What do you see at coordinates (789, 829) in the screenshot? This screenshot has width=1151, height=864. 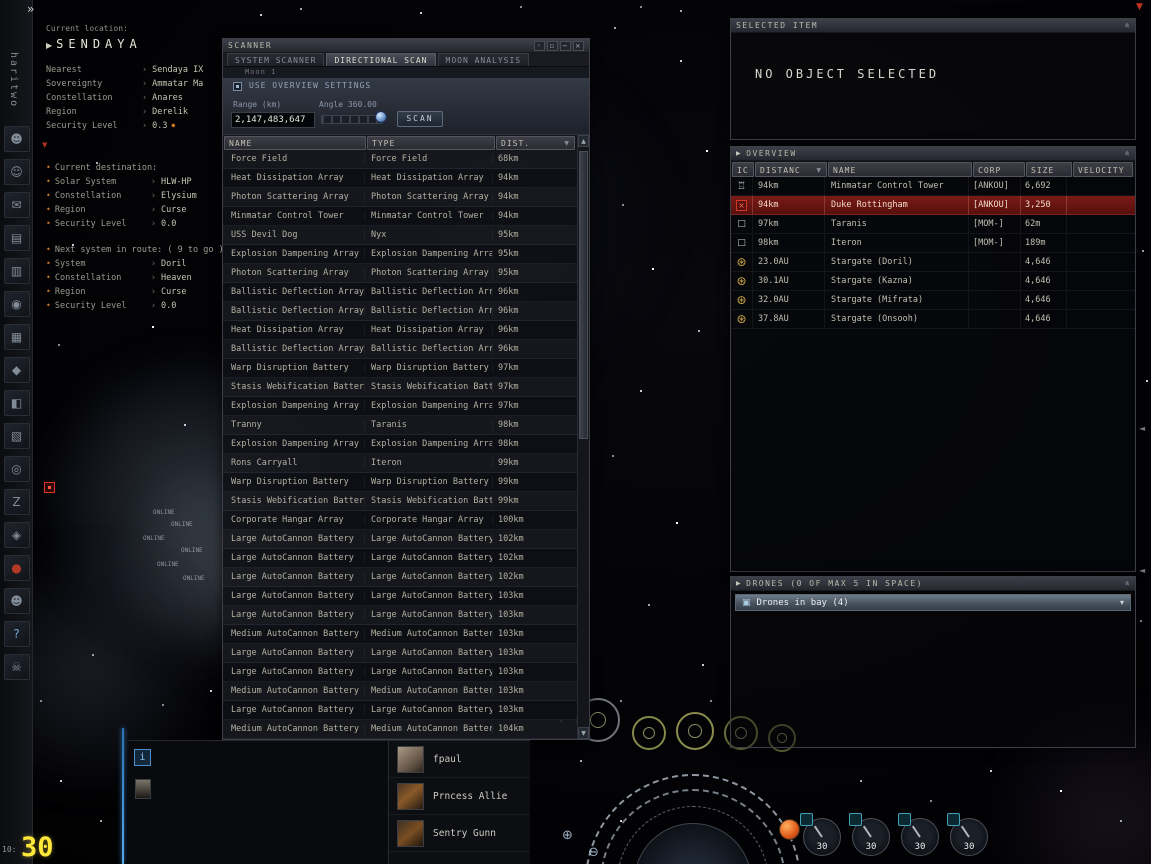 I see `alert-icon` at bounding box center [789, 829].